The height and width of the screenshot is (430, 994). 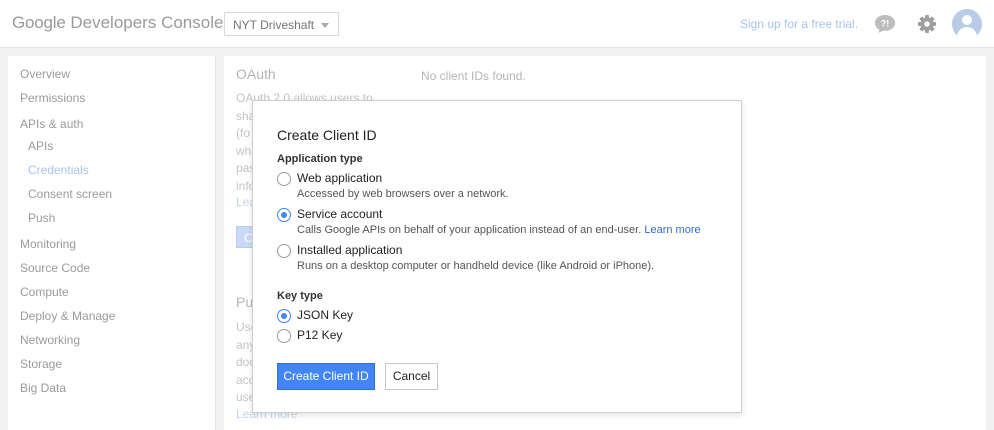 I want to click on sidebar-item-big-data: Big Data, so click(x=43, y=388).